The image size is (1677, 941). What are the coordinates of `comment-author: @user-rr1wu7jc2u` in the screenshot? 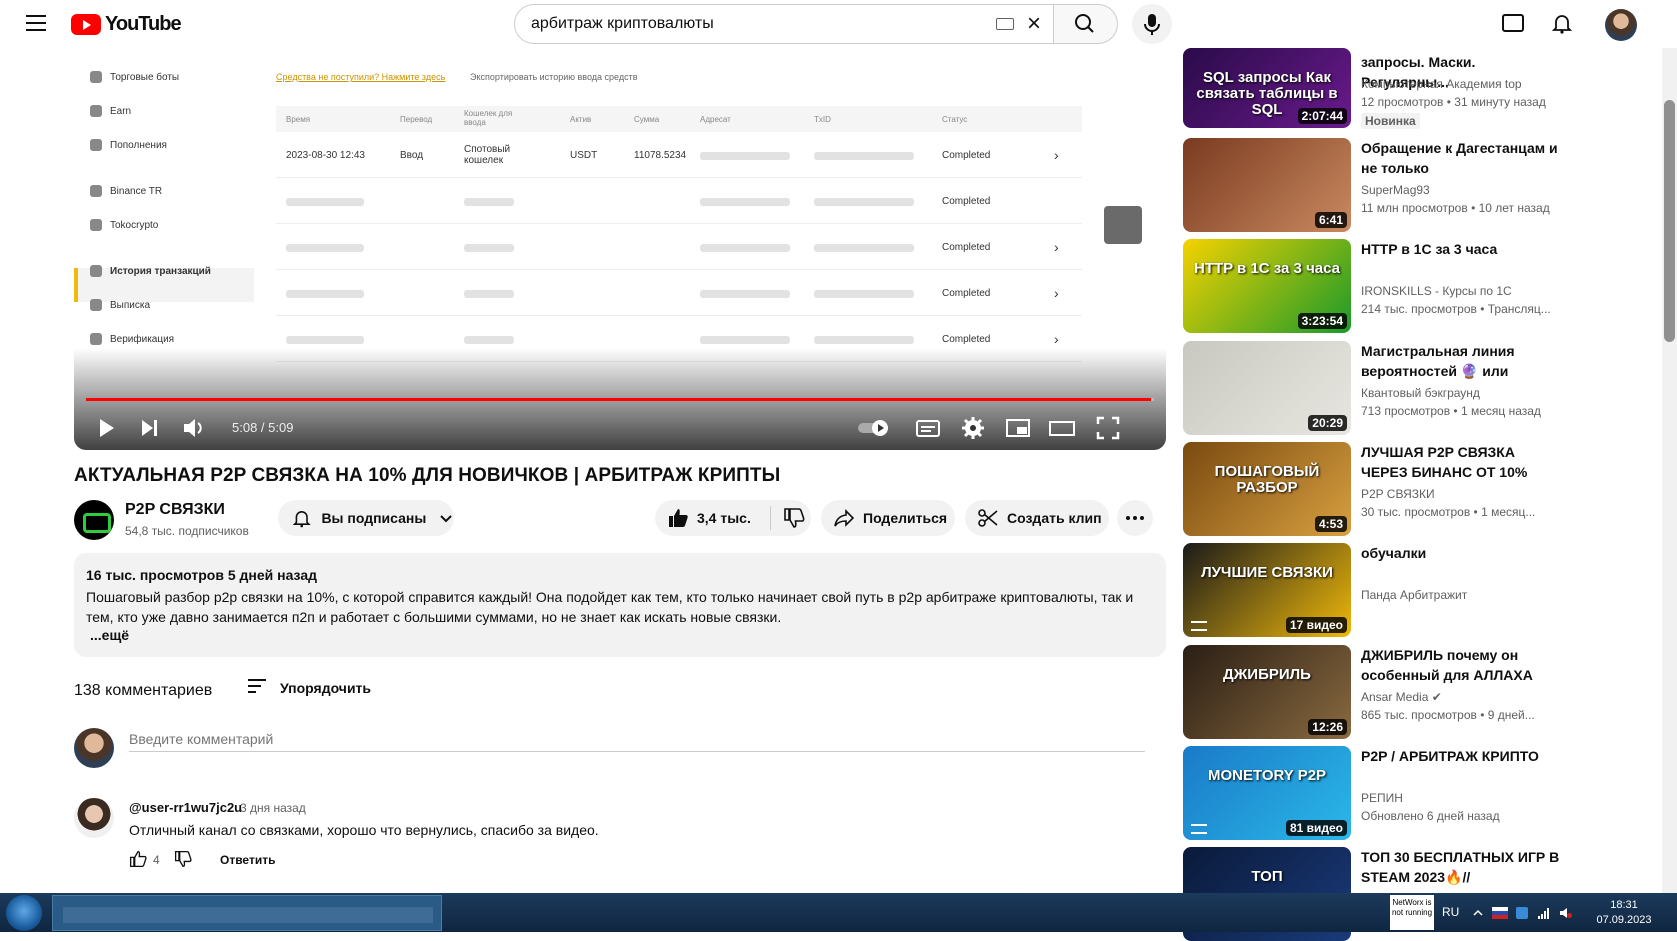 It's located at (185, 807).